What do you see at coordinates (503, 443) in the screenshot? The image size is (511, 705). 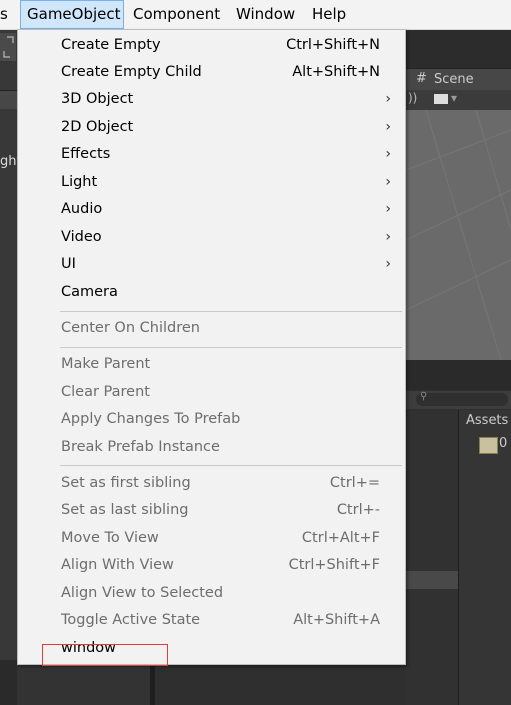 I see `asset-count: 0` at bounding box center [503, 443].